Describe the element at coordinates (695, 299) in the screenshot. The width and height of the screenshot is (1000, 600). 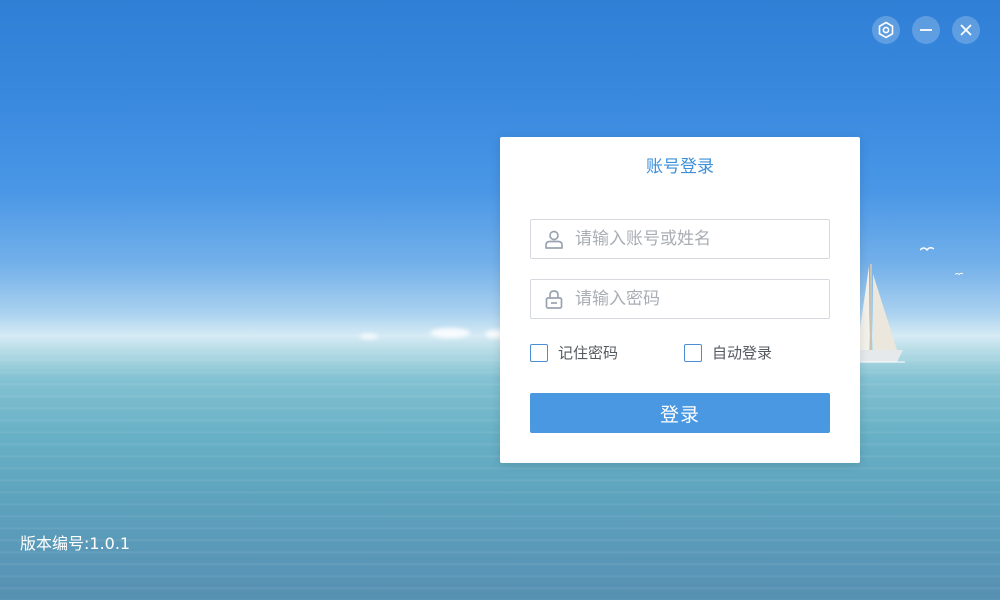
I see `password-input` at that location.